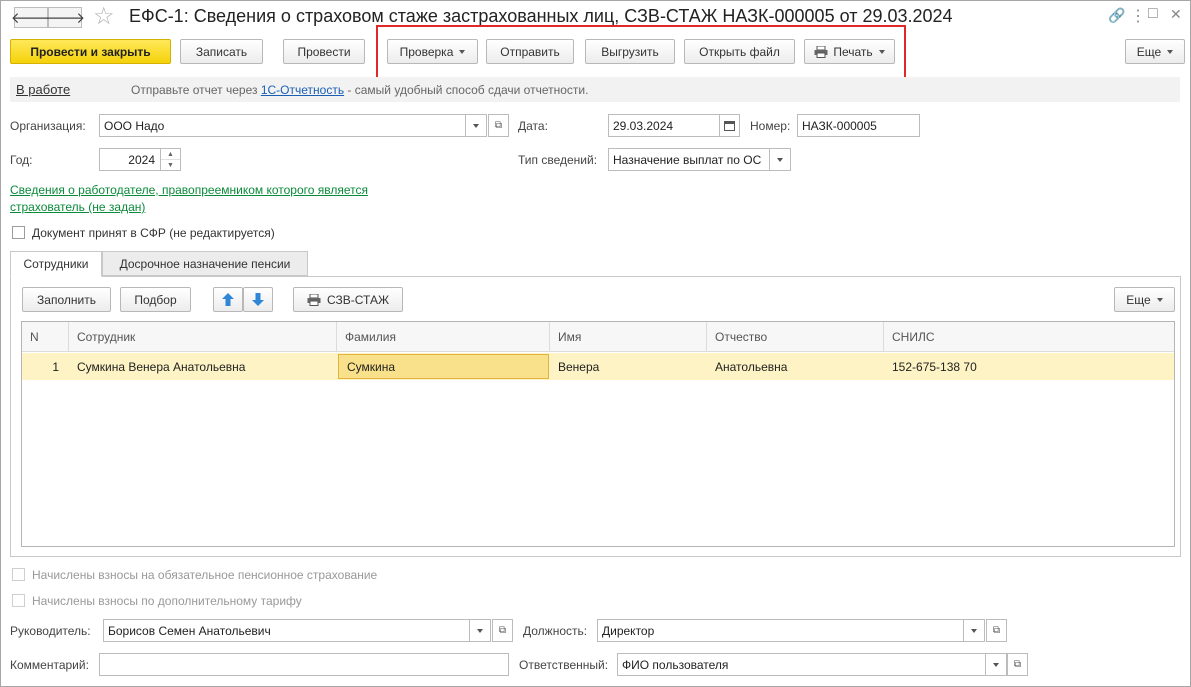  Describe the element at coordinates (45, 337) in the screenshot. I see `column-header-n: N` at that location.